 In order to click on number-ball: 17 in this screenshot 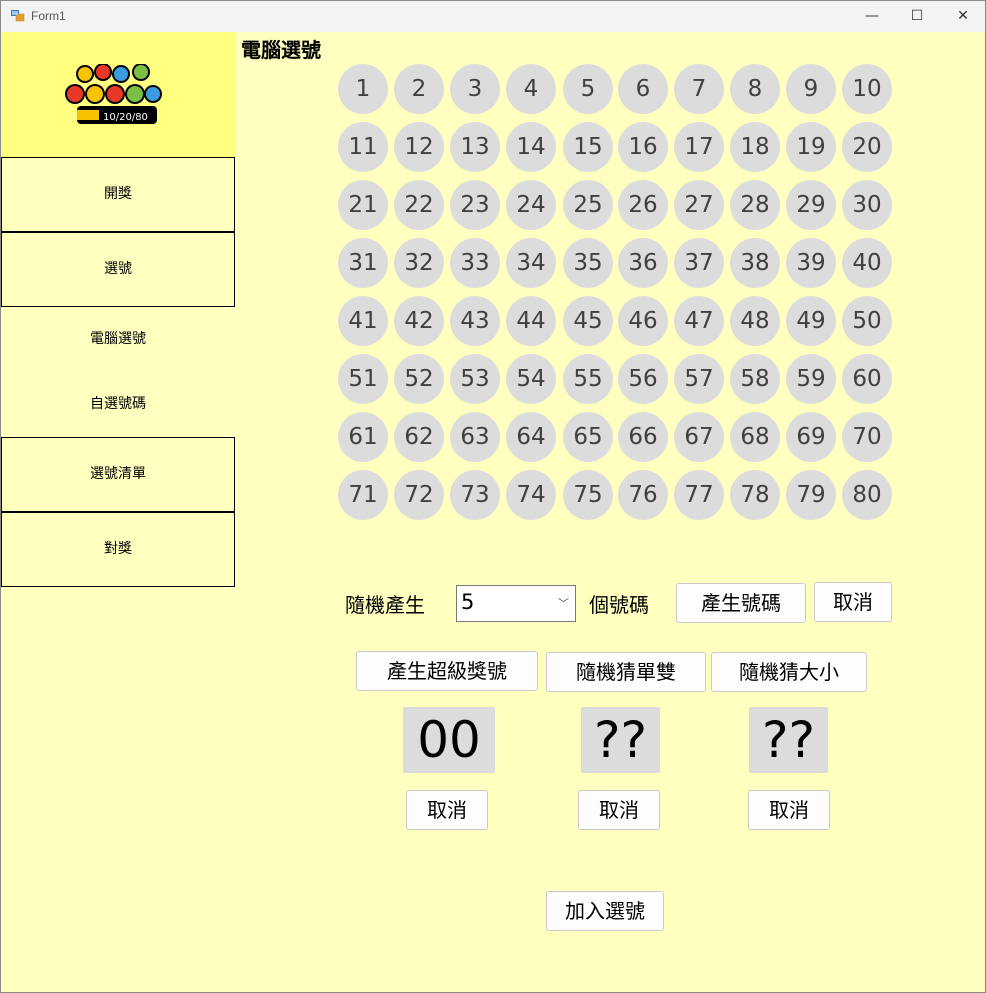, I will do `click(699, 147)`.